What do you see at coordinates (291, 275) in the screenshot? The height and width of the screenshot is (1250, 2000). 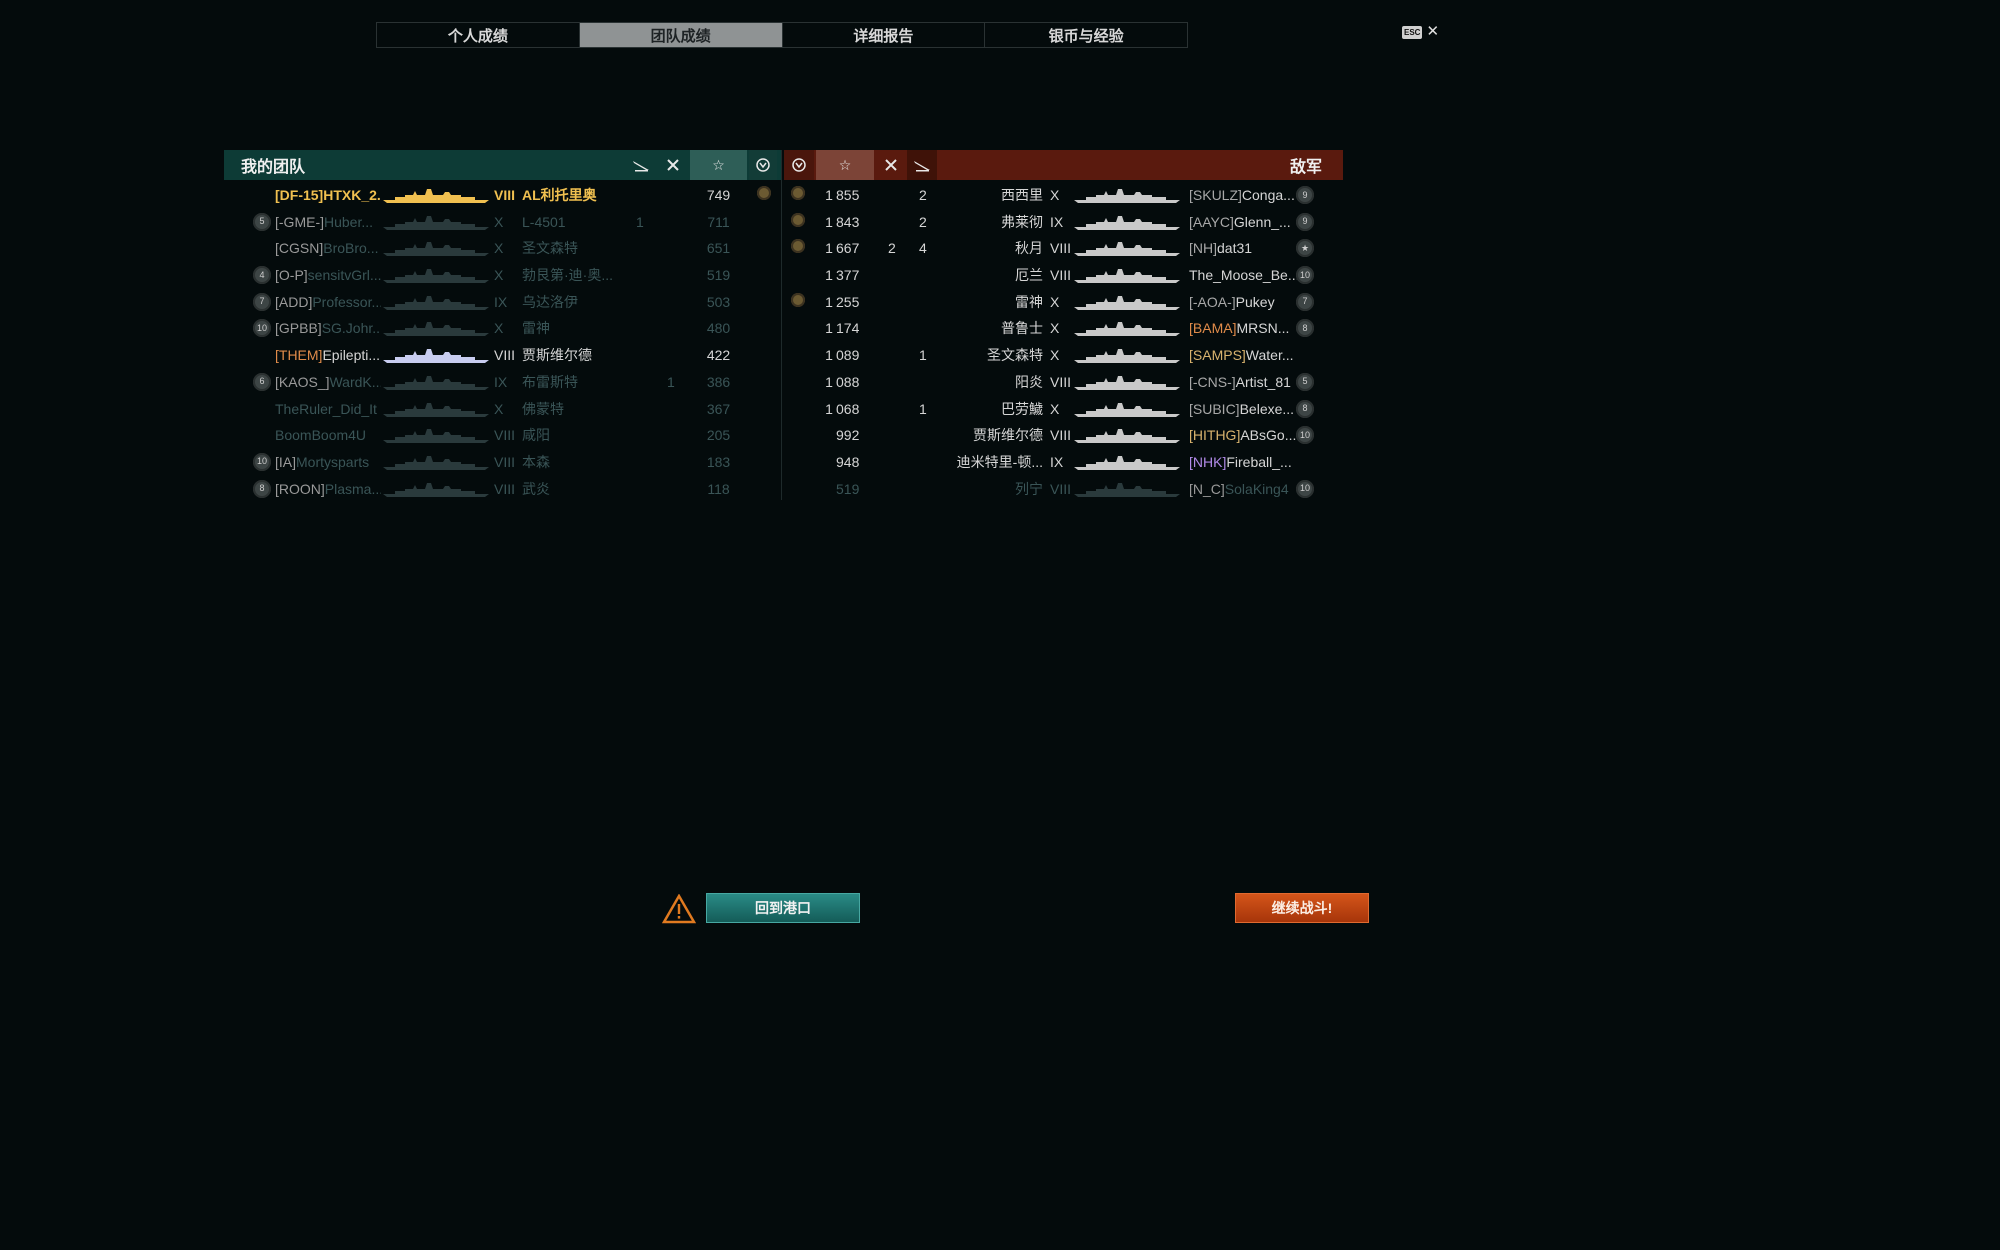 I see `clan-tag: [O-P]` at bounding box center [291, 275].